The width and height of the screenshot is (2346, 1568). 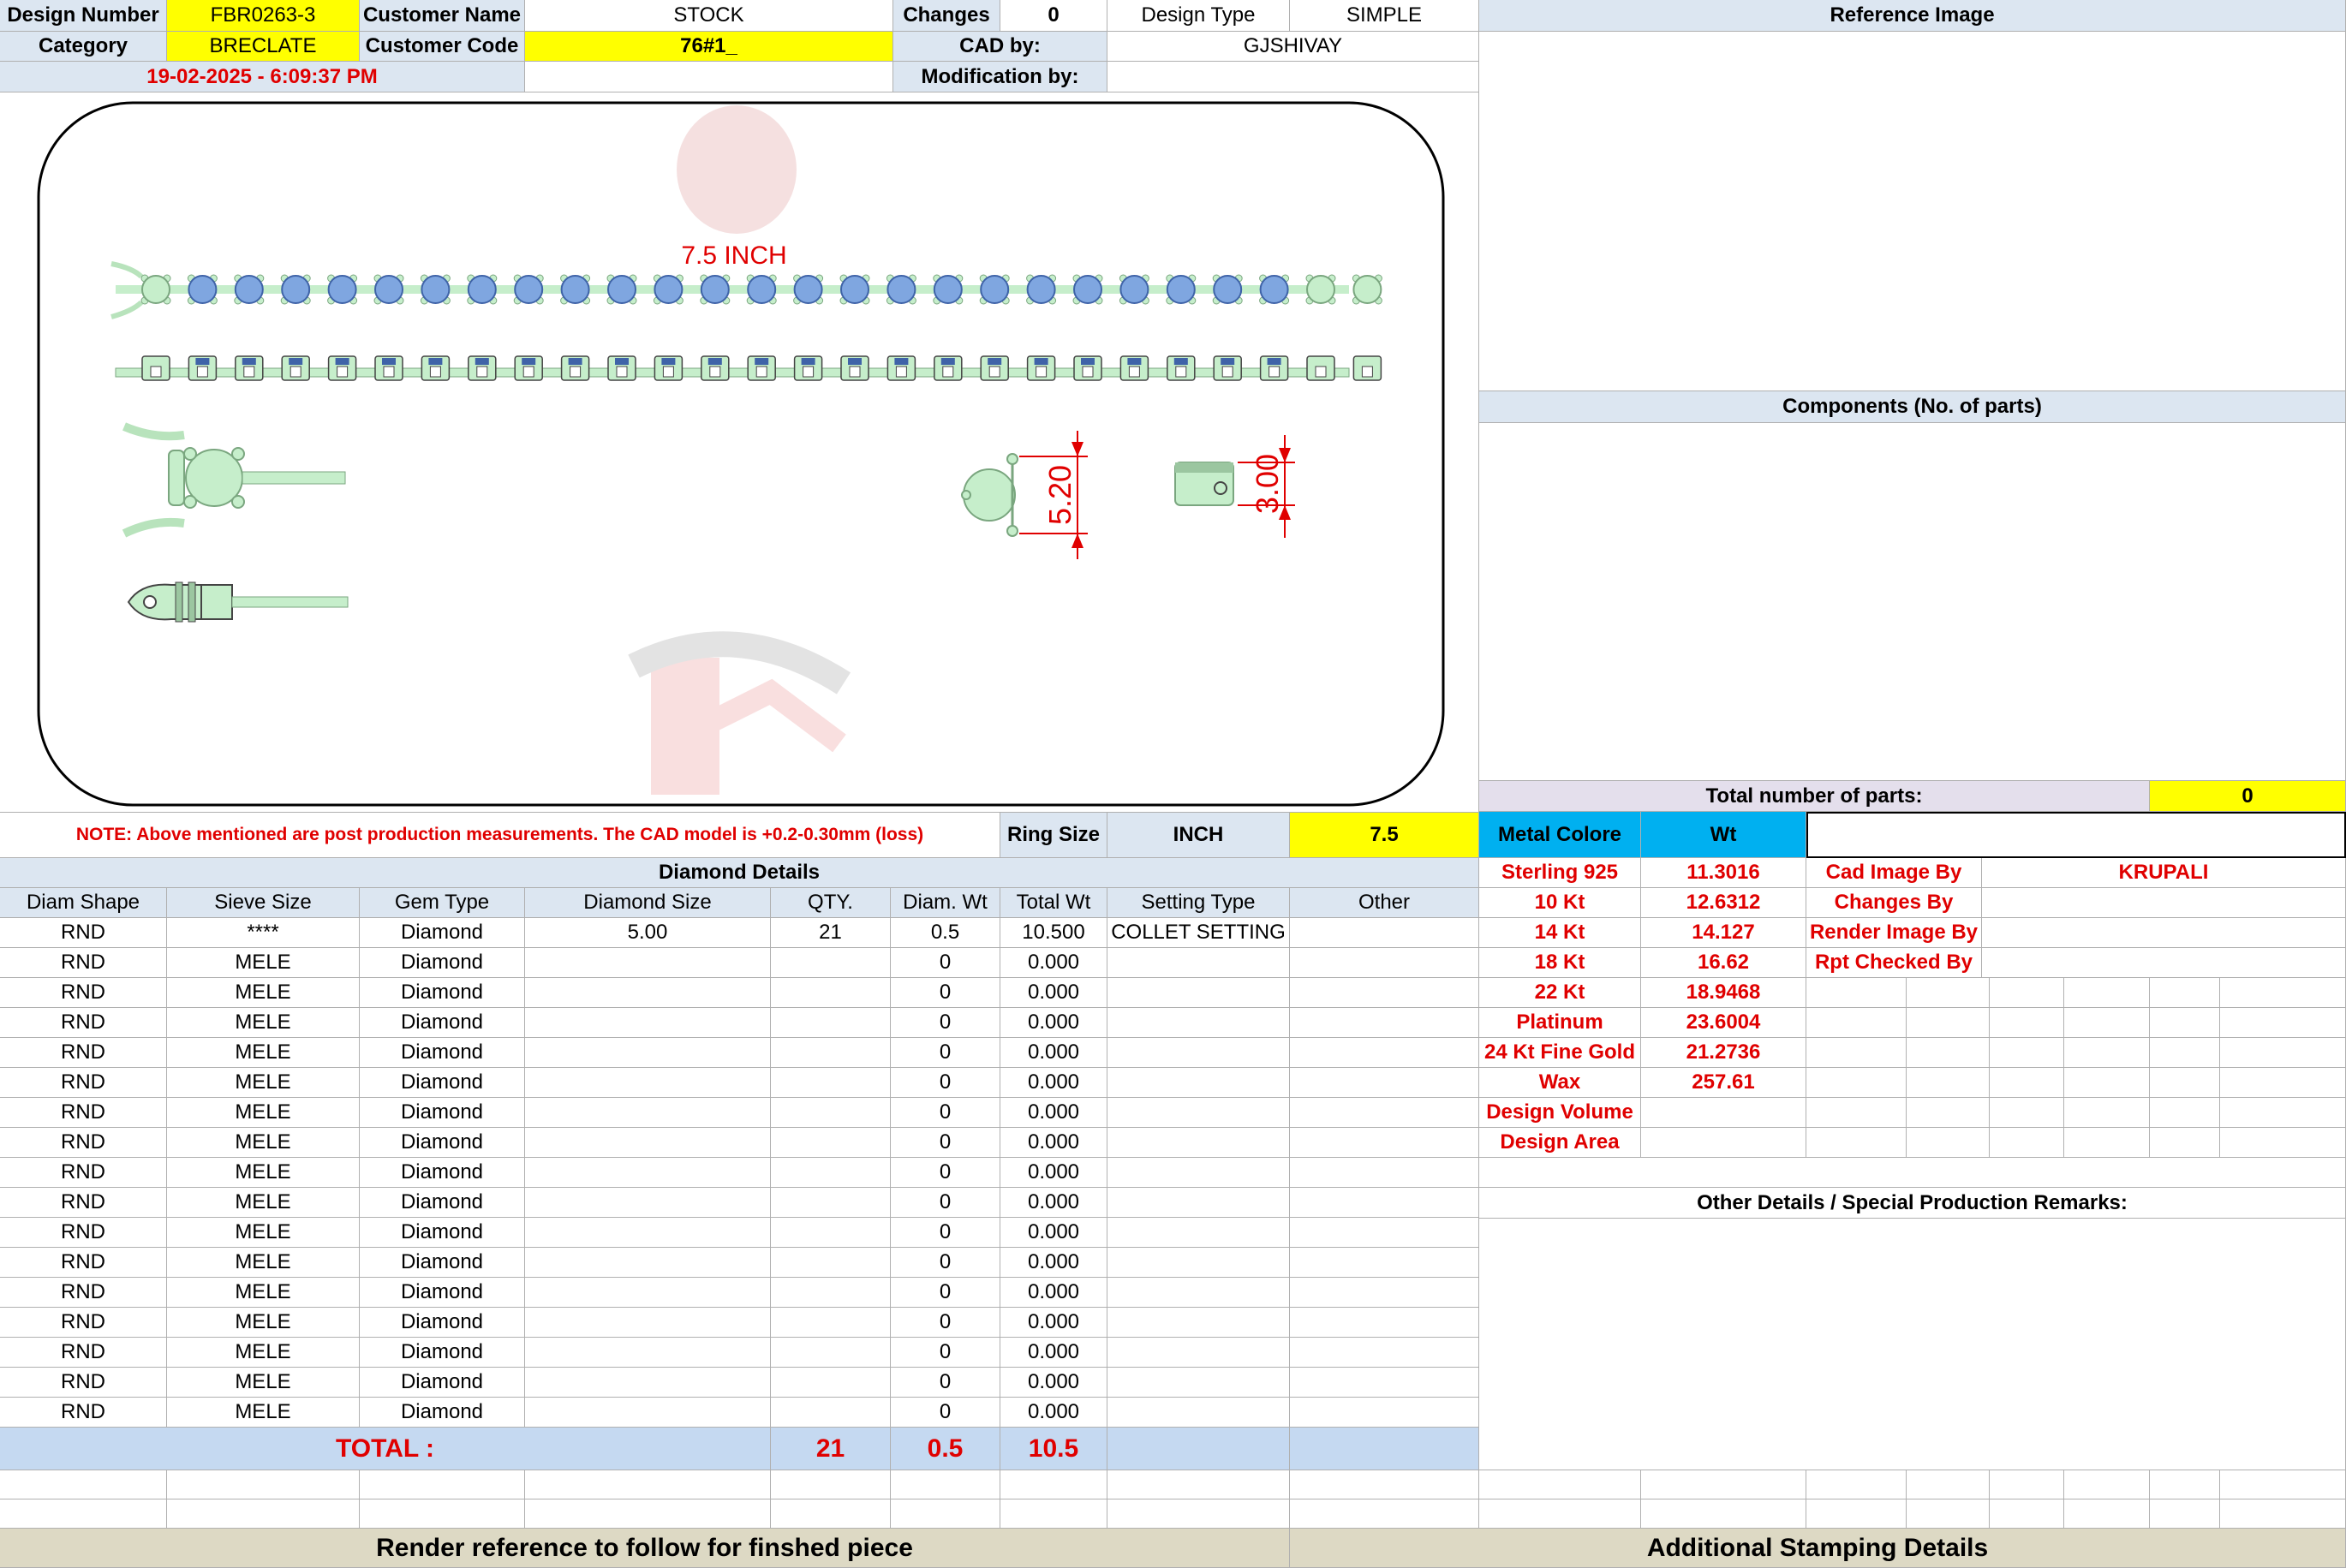 What do you see at coordinates (648, 933) in the screenshot?
I see `diamond-cell: 5.00` at bounding box center [648, 933].